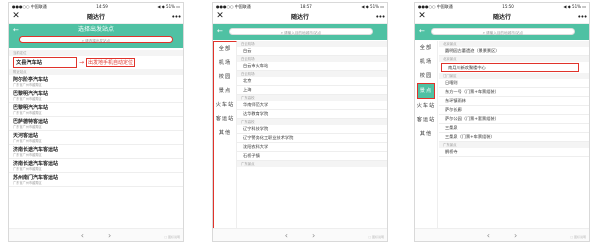 This screenshot has height=250, width=600. I want to click on destination-item: 东方一号（门票+车票组装）, so click(514, 92).